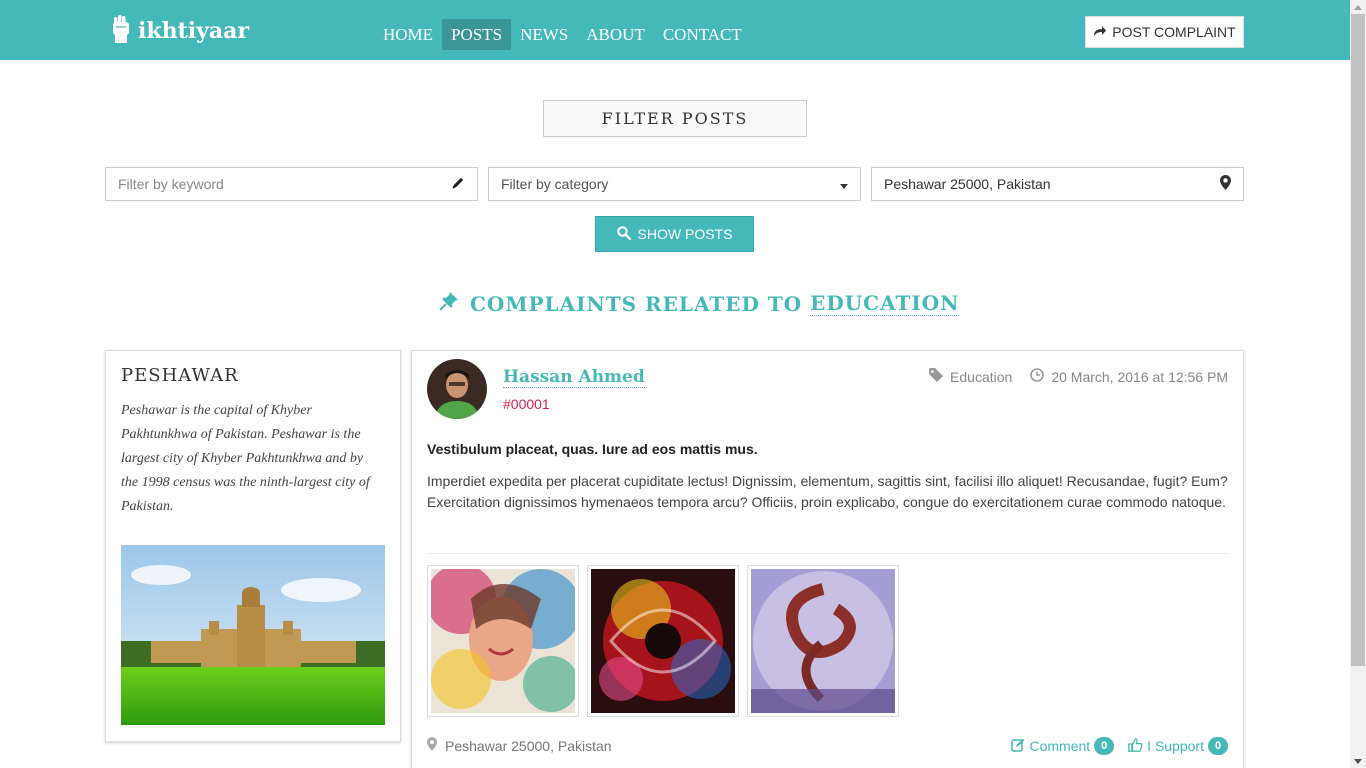 Image resolution: width=1366 pixels, height=768 pixels. What do you see at coordinates (1040, 376) in the screenshot?
I see `clock-icon` at bounding box center [1040, 376].